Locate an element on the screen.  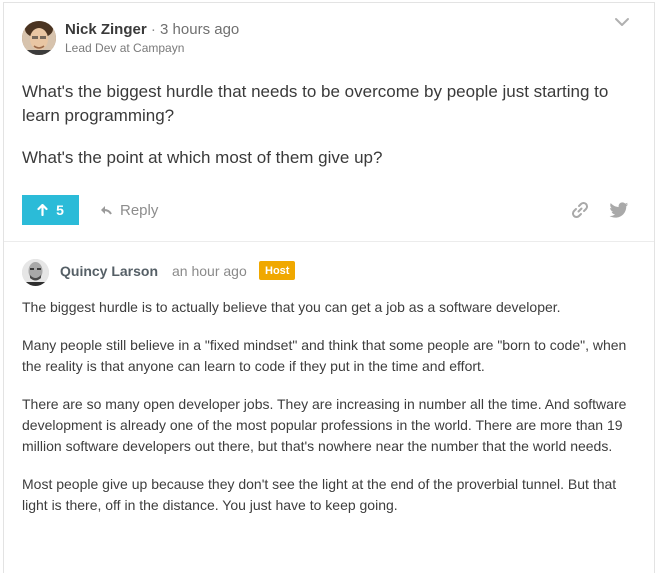
upvote-button: 5 is located at coordinates (50, 210).